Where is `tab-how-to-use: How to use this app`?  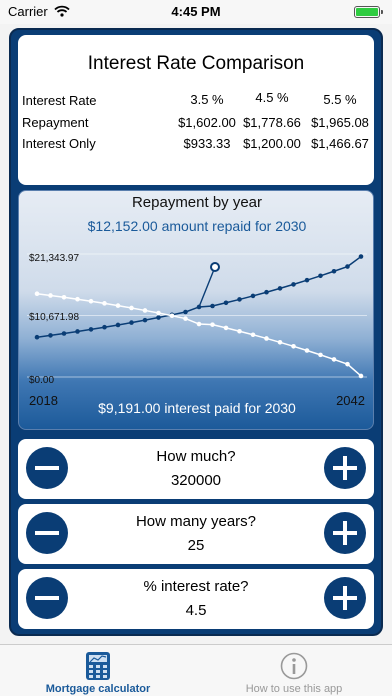 tab-how-to-use: How to use this app is located at coordinates (294, 670).